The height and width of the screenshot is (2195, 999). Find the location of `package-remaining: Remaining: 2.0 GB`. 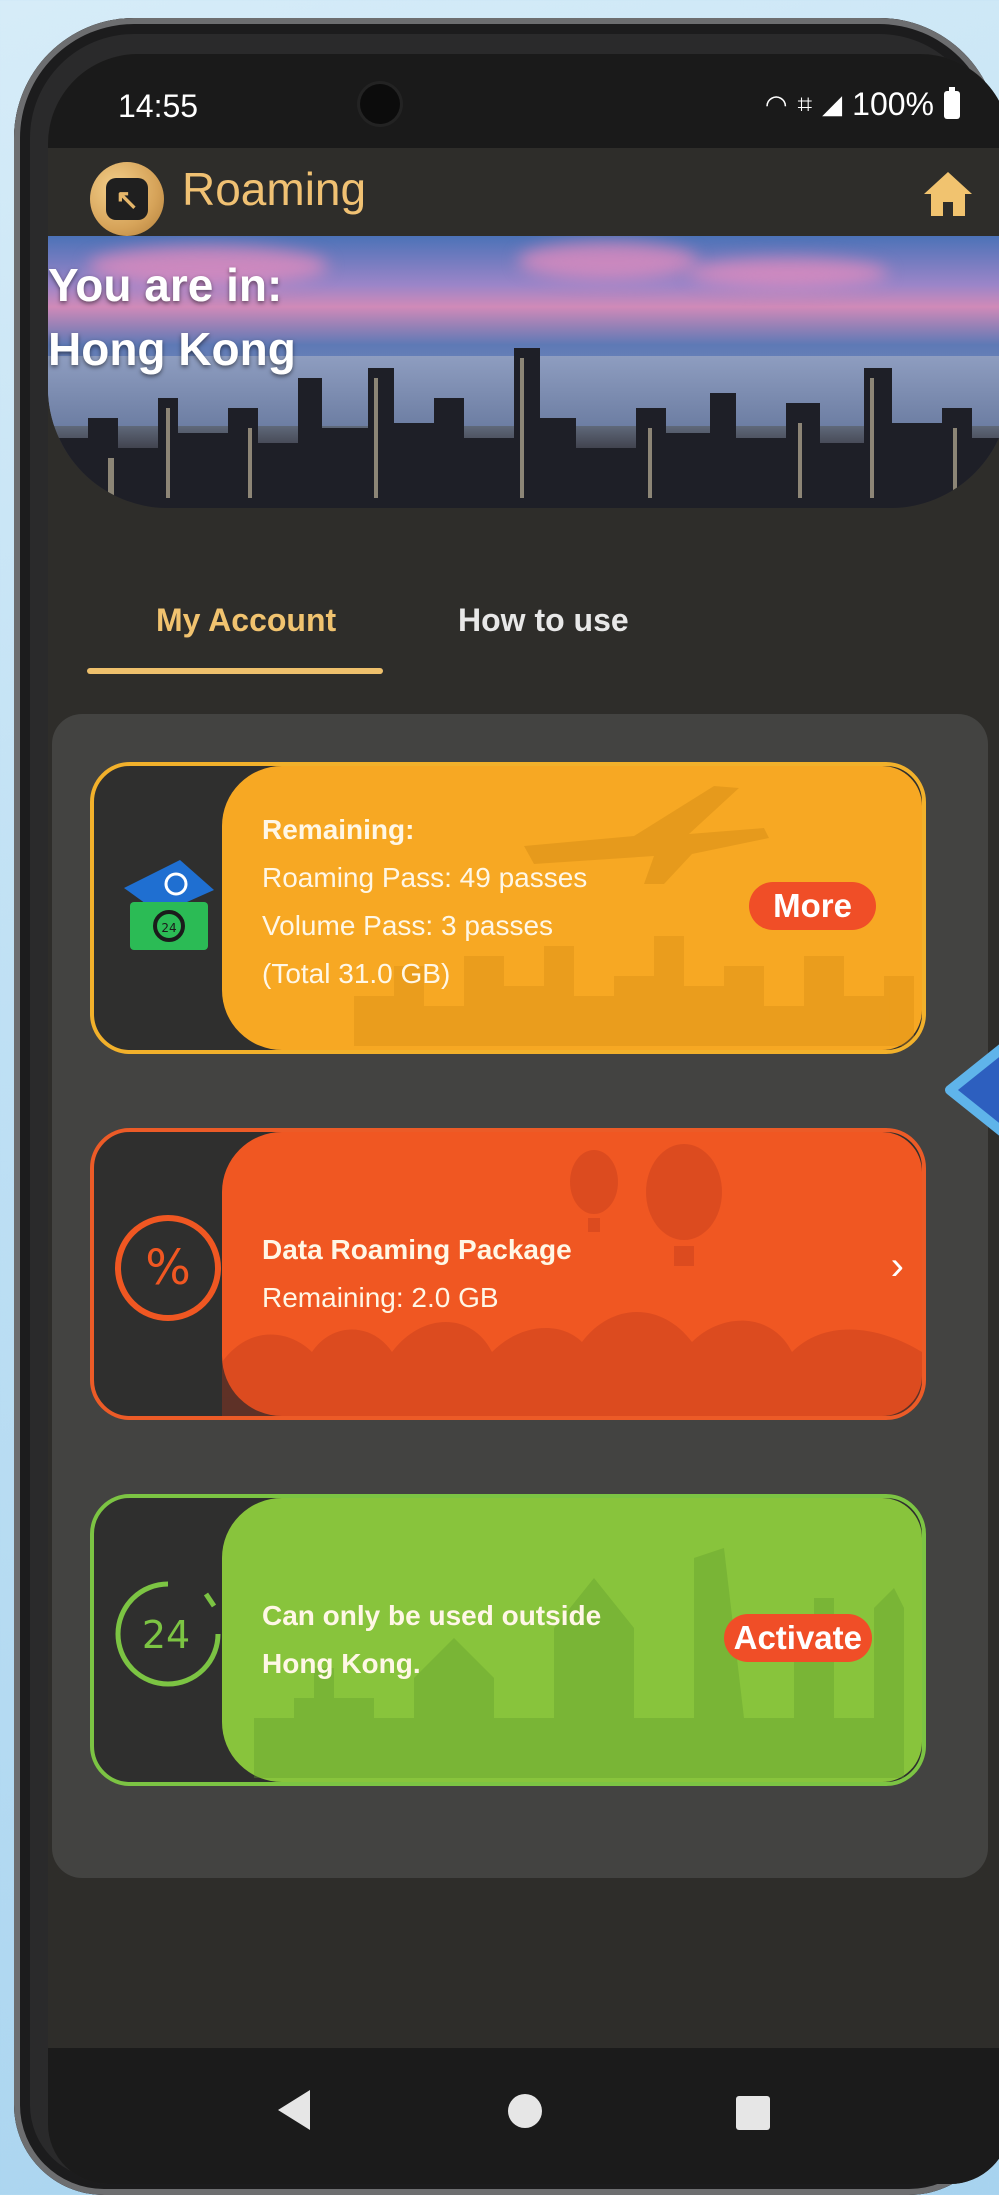

package-remaining: Remaining: 2.0 GB is located at coordinates (380, 1297).